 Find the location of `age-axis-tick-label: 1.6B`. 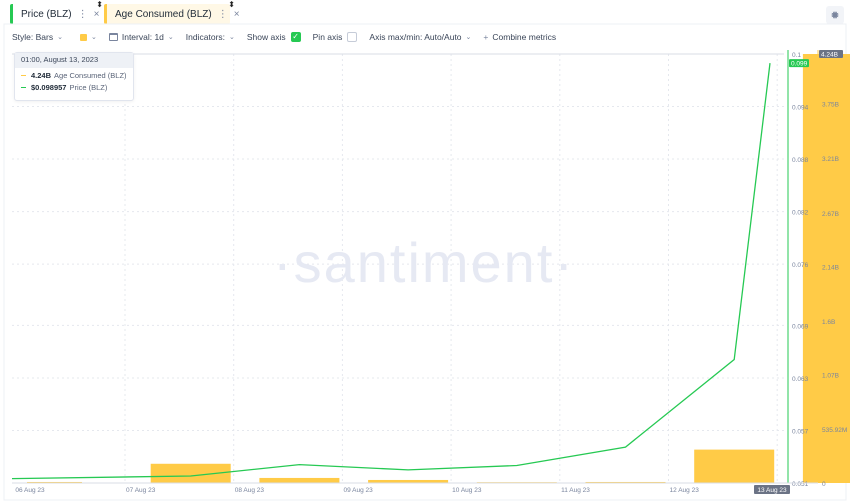

age-axis-tick-label: 1.6B is located at coordinates (828, 322).